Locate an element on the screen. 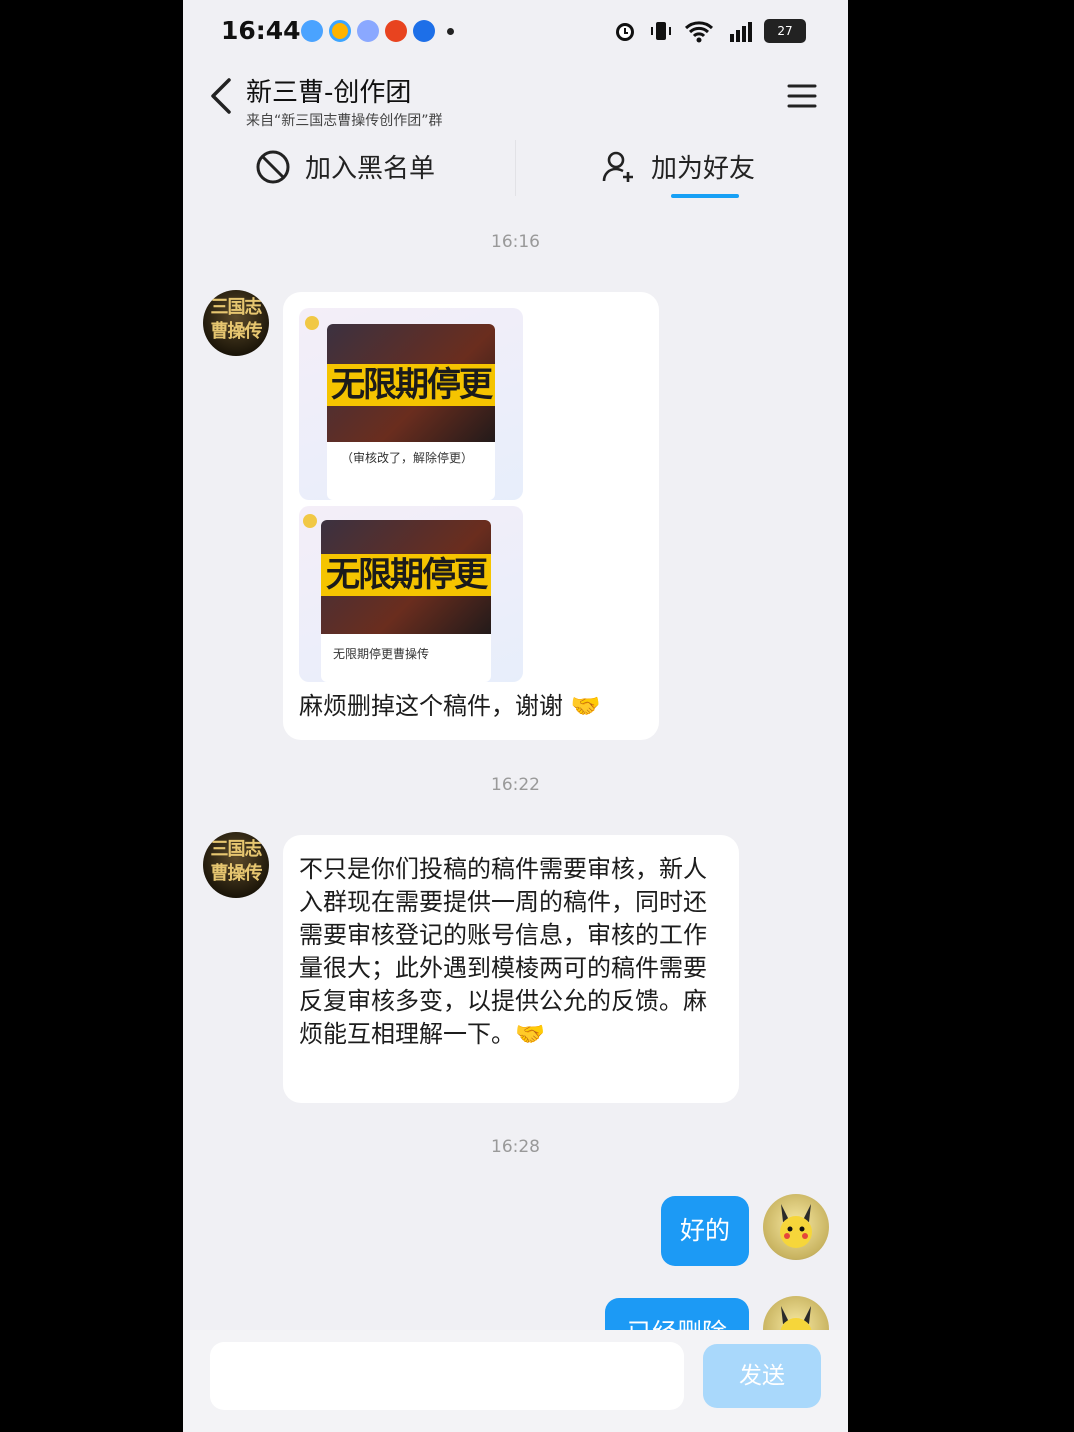  status-bar: 16:44 27 is located at coordinates (515, 31).